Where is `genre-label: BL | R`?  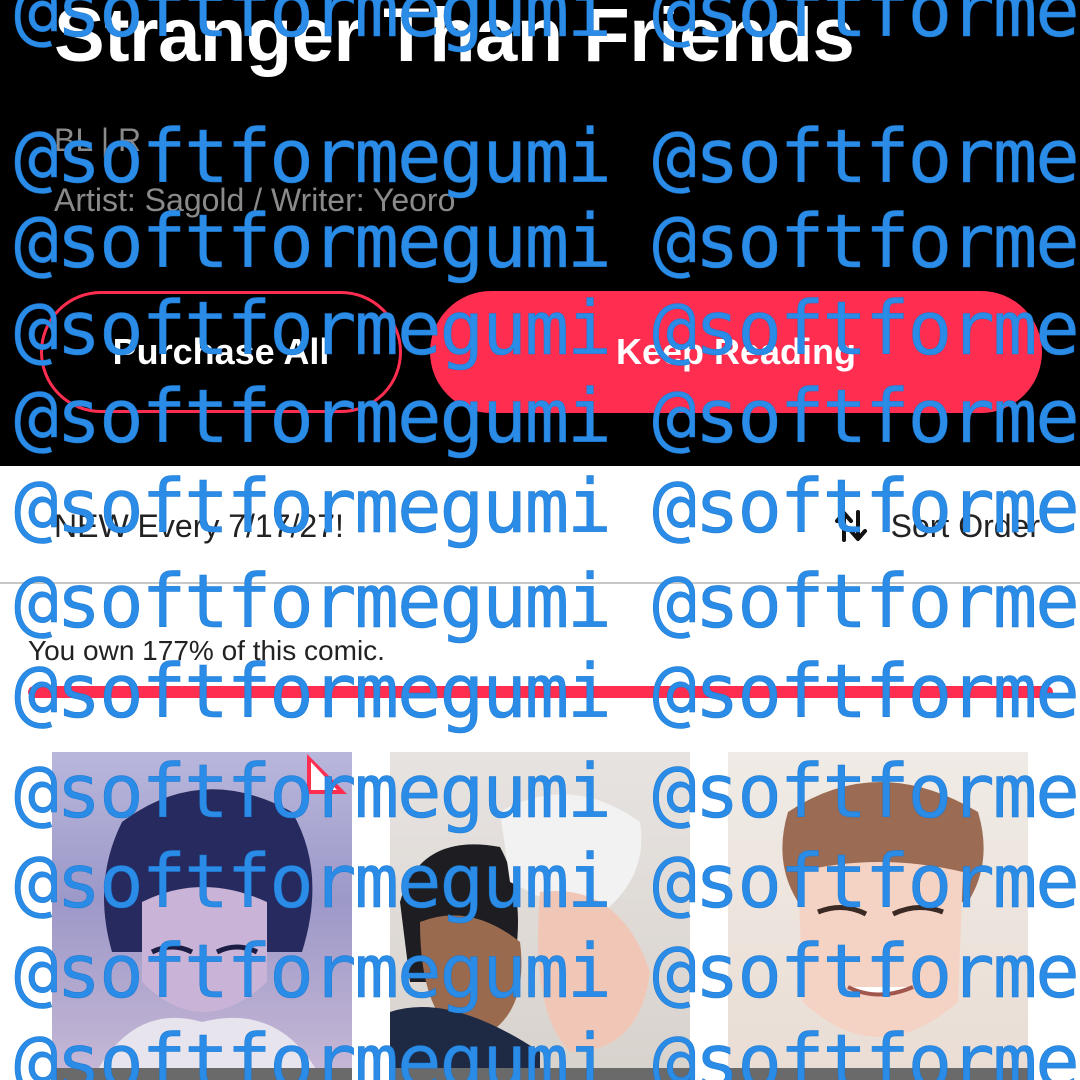
genre-label: BL | R is located at coordinates (98, 140).